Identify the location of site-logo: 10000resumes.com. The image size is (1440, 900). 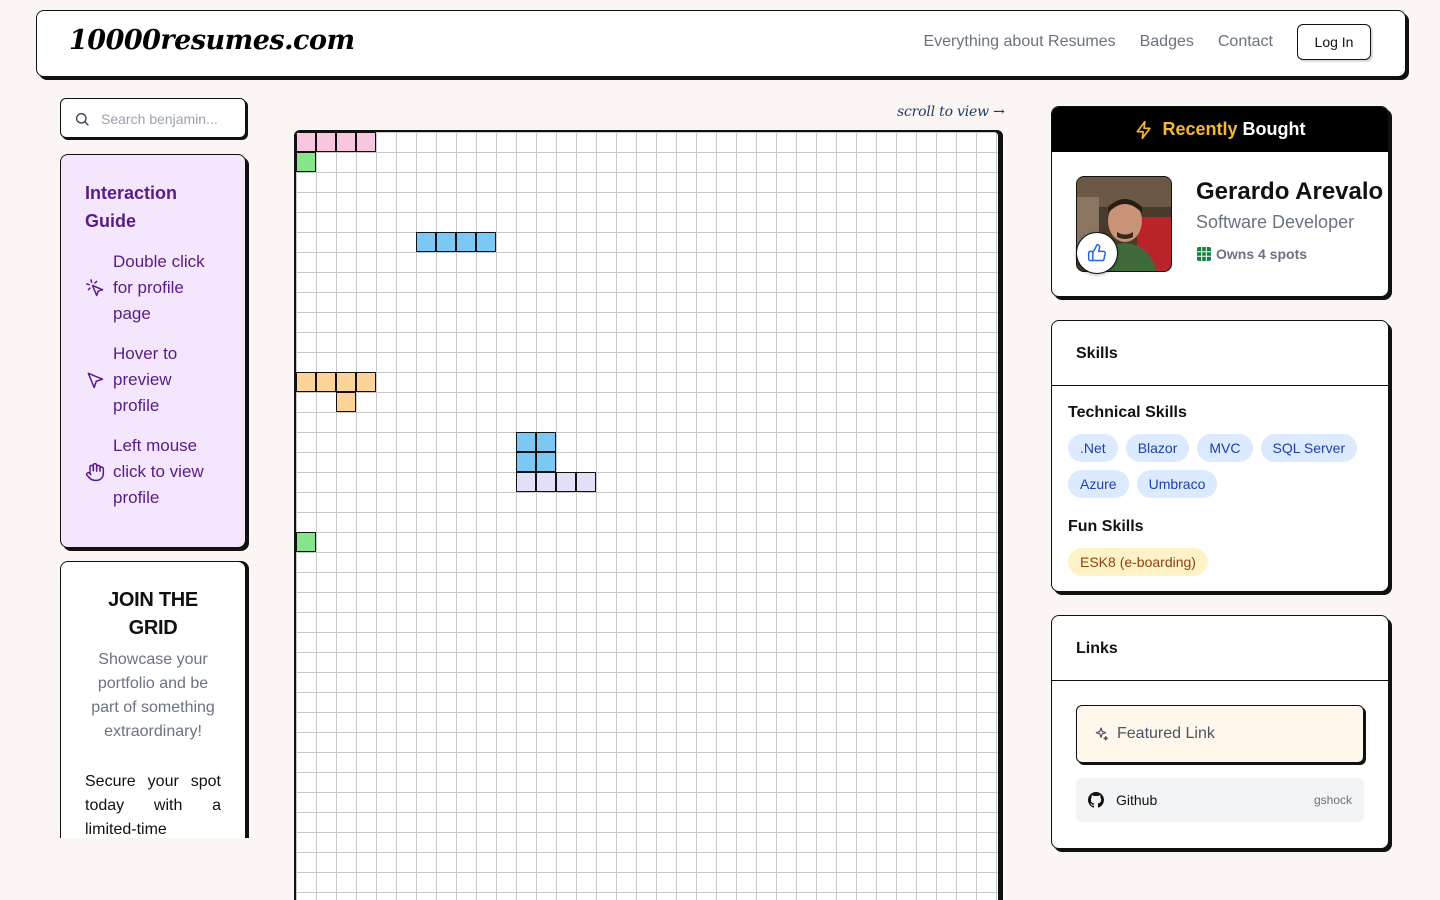
(212, 40).